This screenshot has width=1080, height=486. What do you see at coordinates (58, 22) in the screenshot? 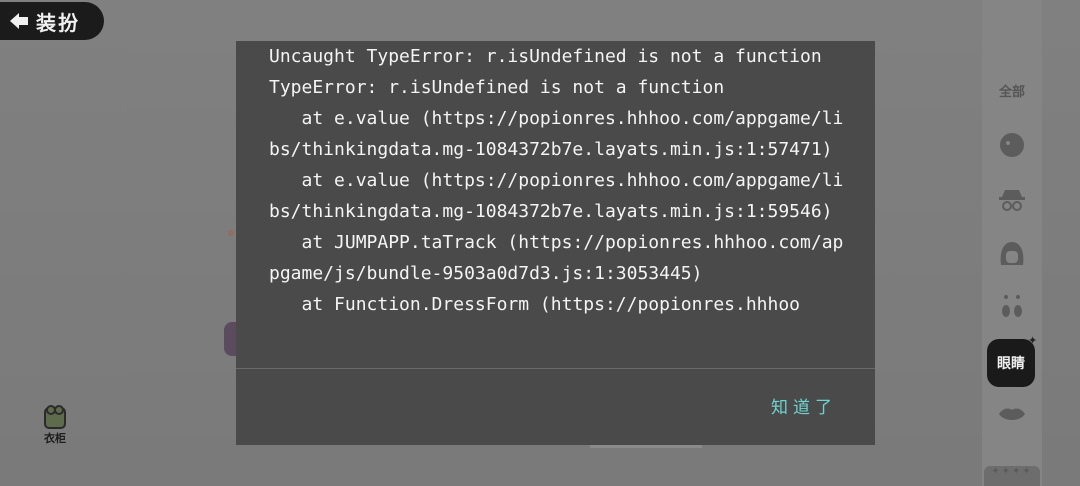
I see `back-button-label: 装扮` at bounding box center [58, 22].